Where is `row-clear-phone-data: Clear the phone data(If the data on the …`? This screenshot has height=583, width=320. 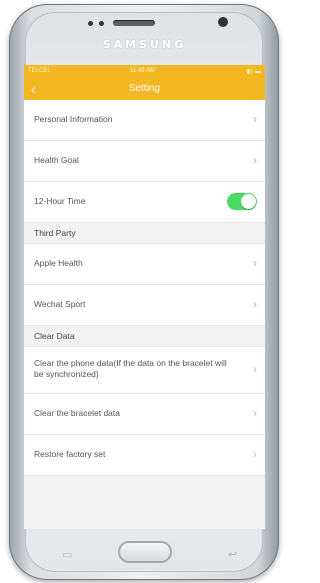 row-clear-phone-data: Clear the phone data(If the data on the … is located at coordinates (144, 370).